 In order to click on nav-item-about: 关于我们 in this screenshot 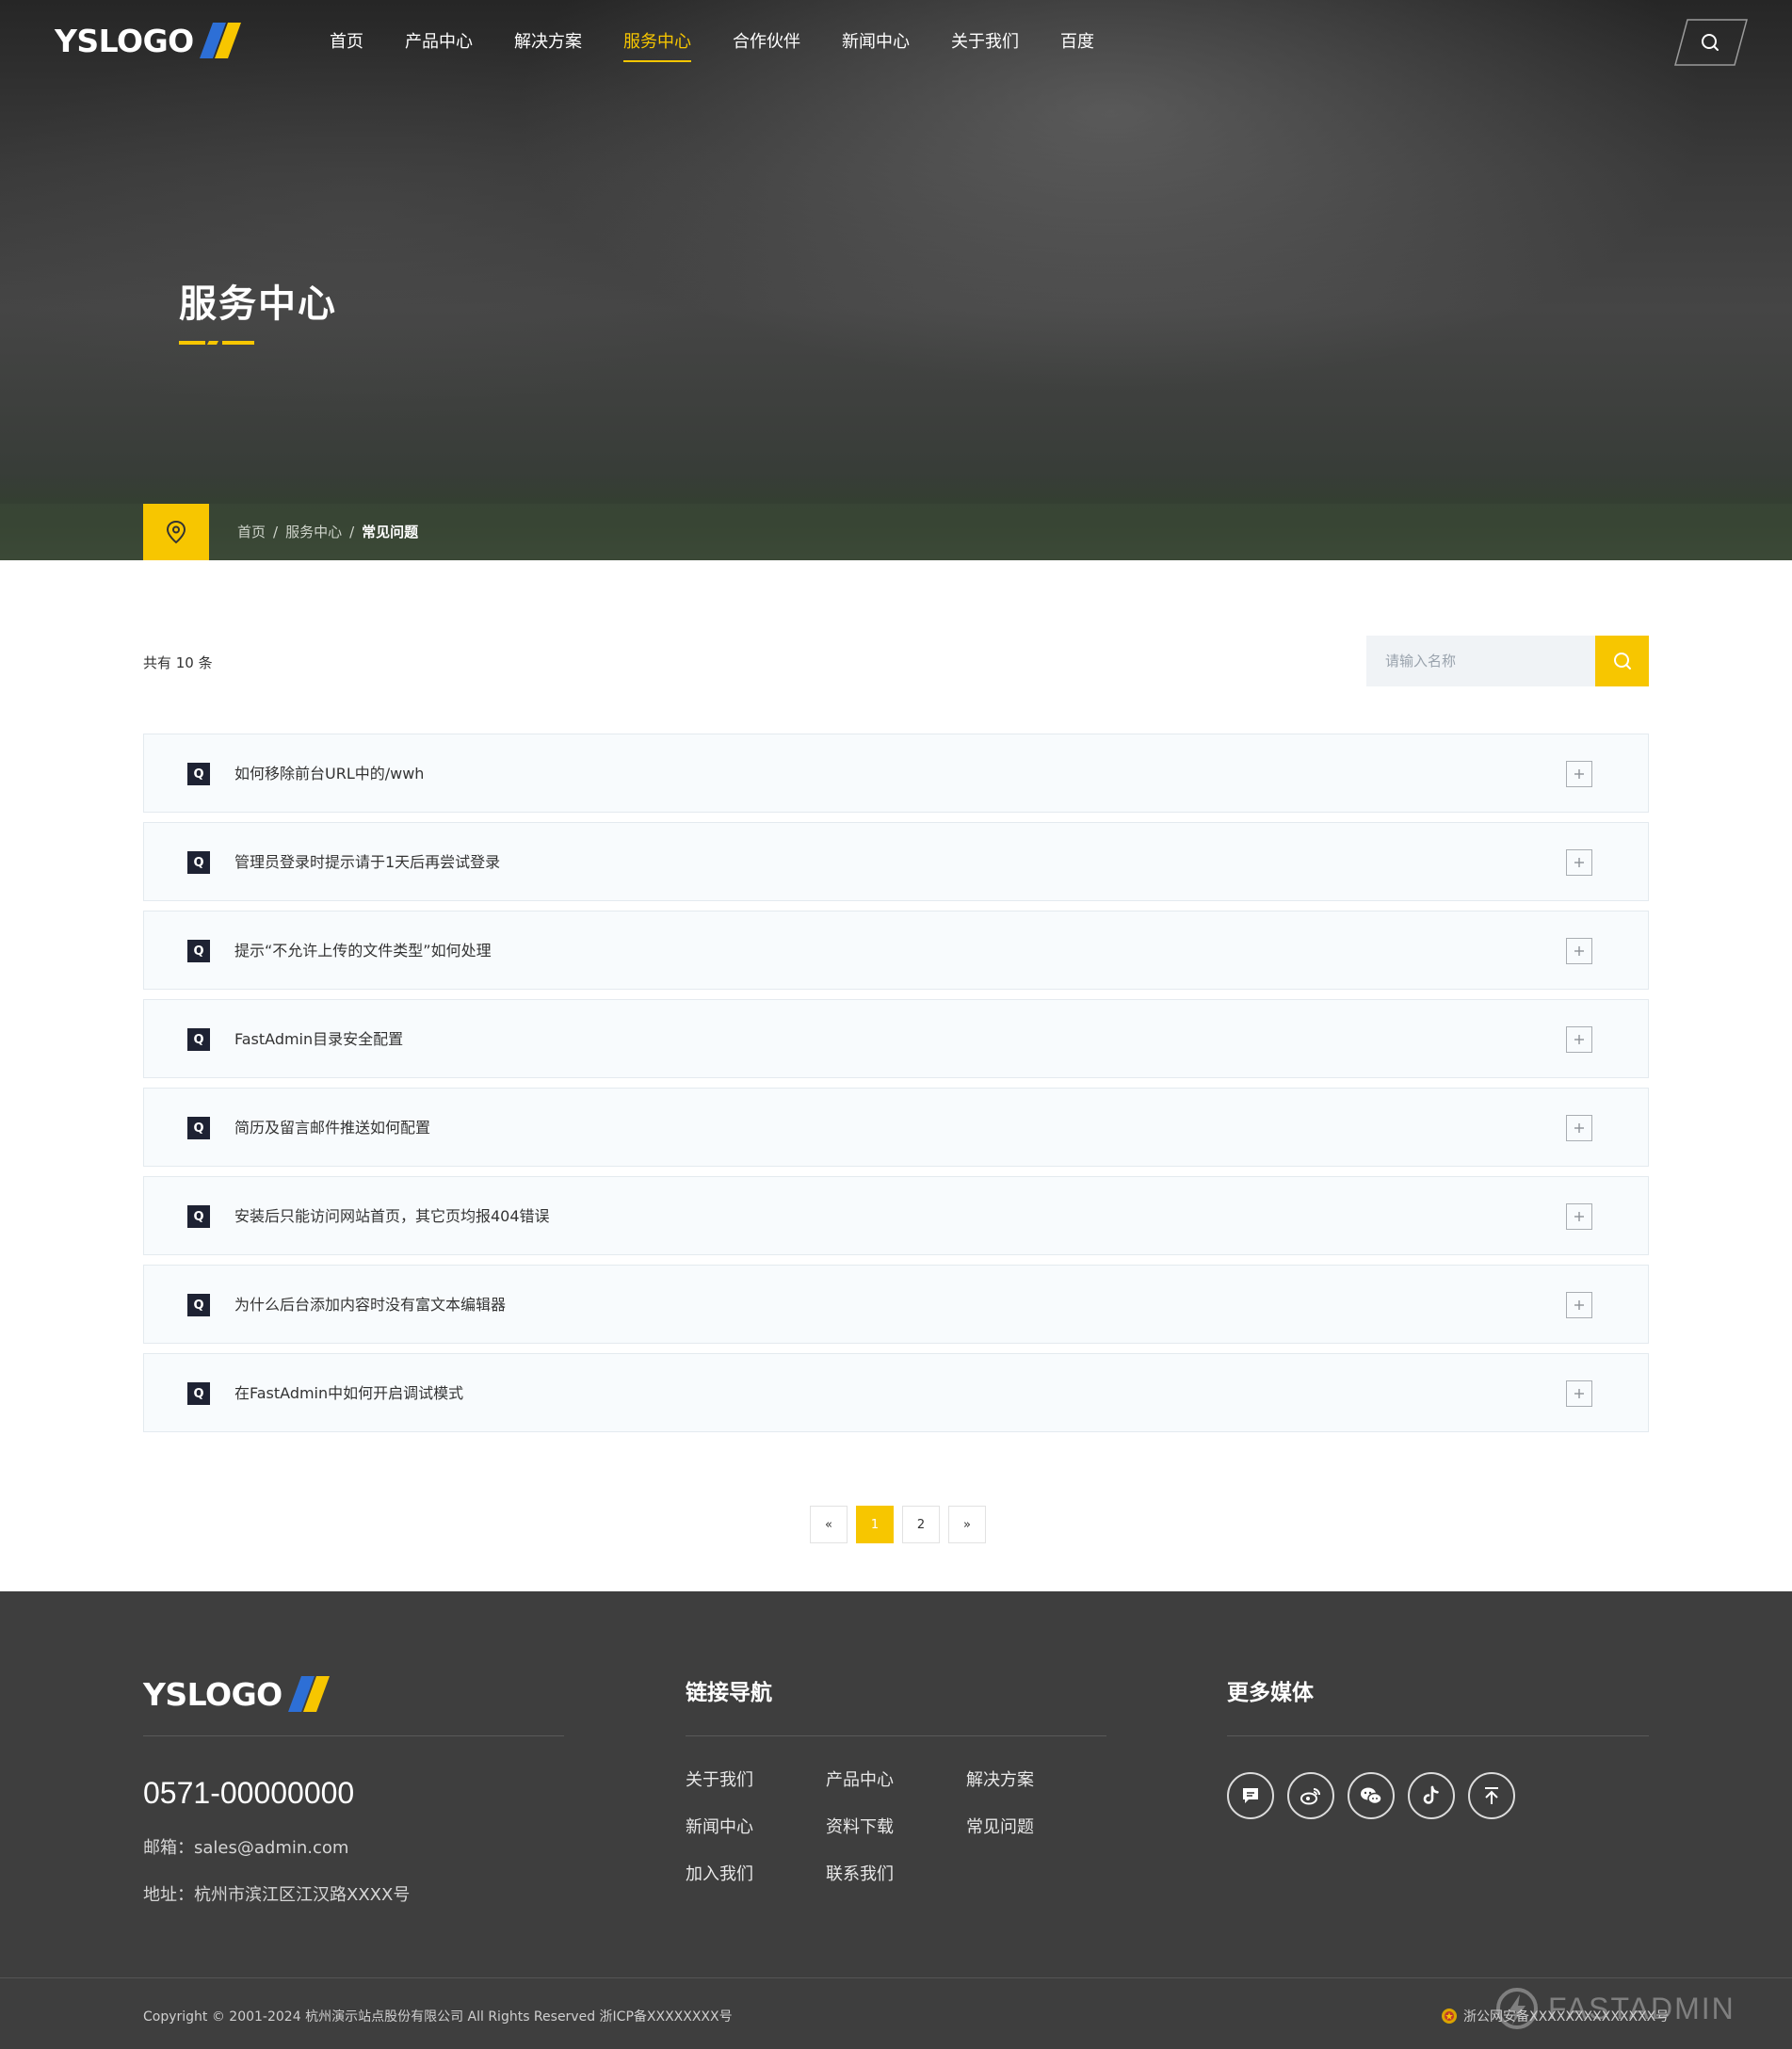, I will do `click(985, 42)`.